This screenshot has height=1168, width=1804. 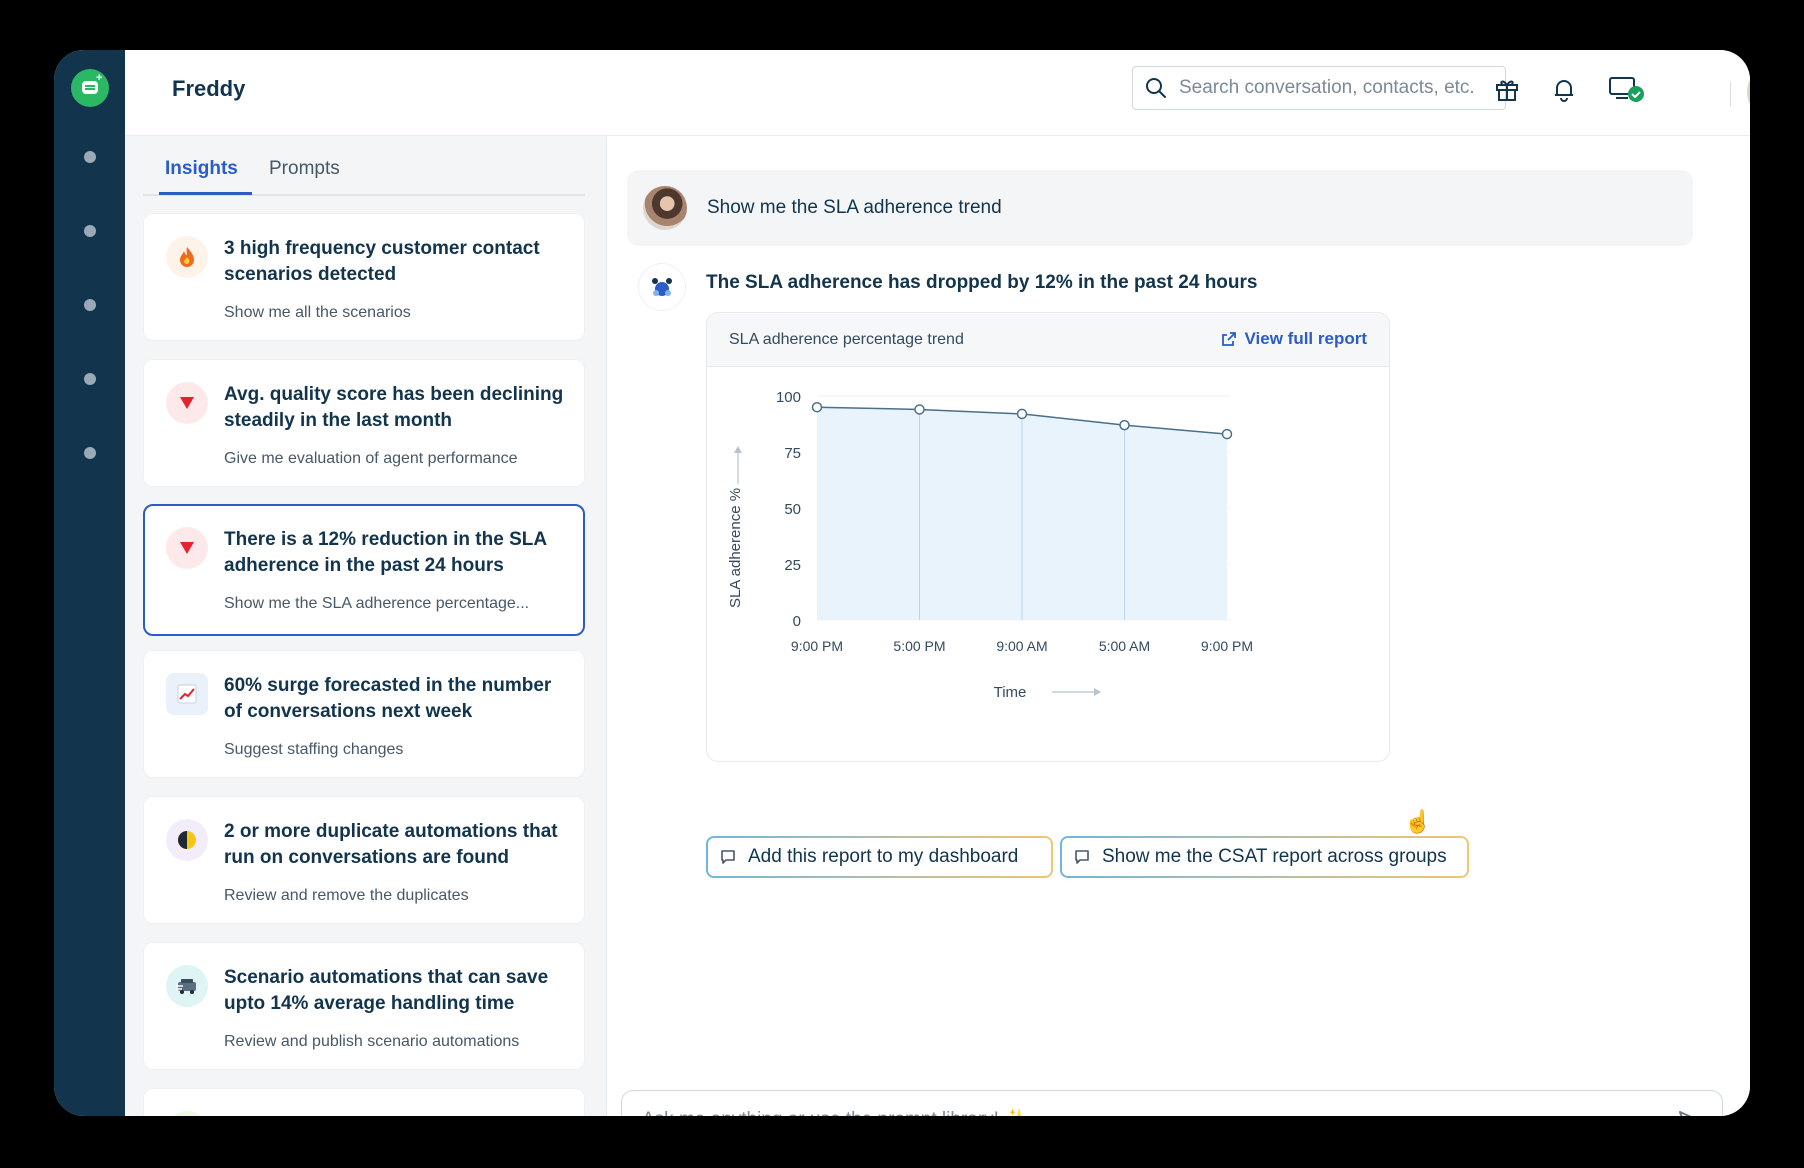 I want to click on suggestion-chip: Add this report to my dashboard, so click(x=879, y=857).